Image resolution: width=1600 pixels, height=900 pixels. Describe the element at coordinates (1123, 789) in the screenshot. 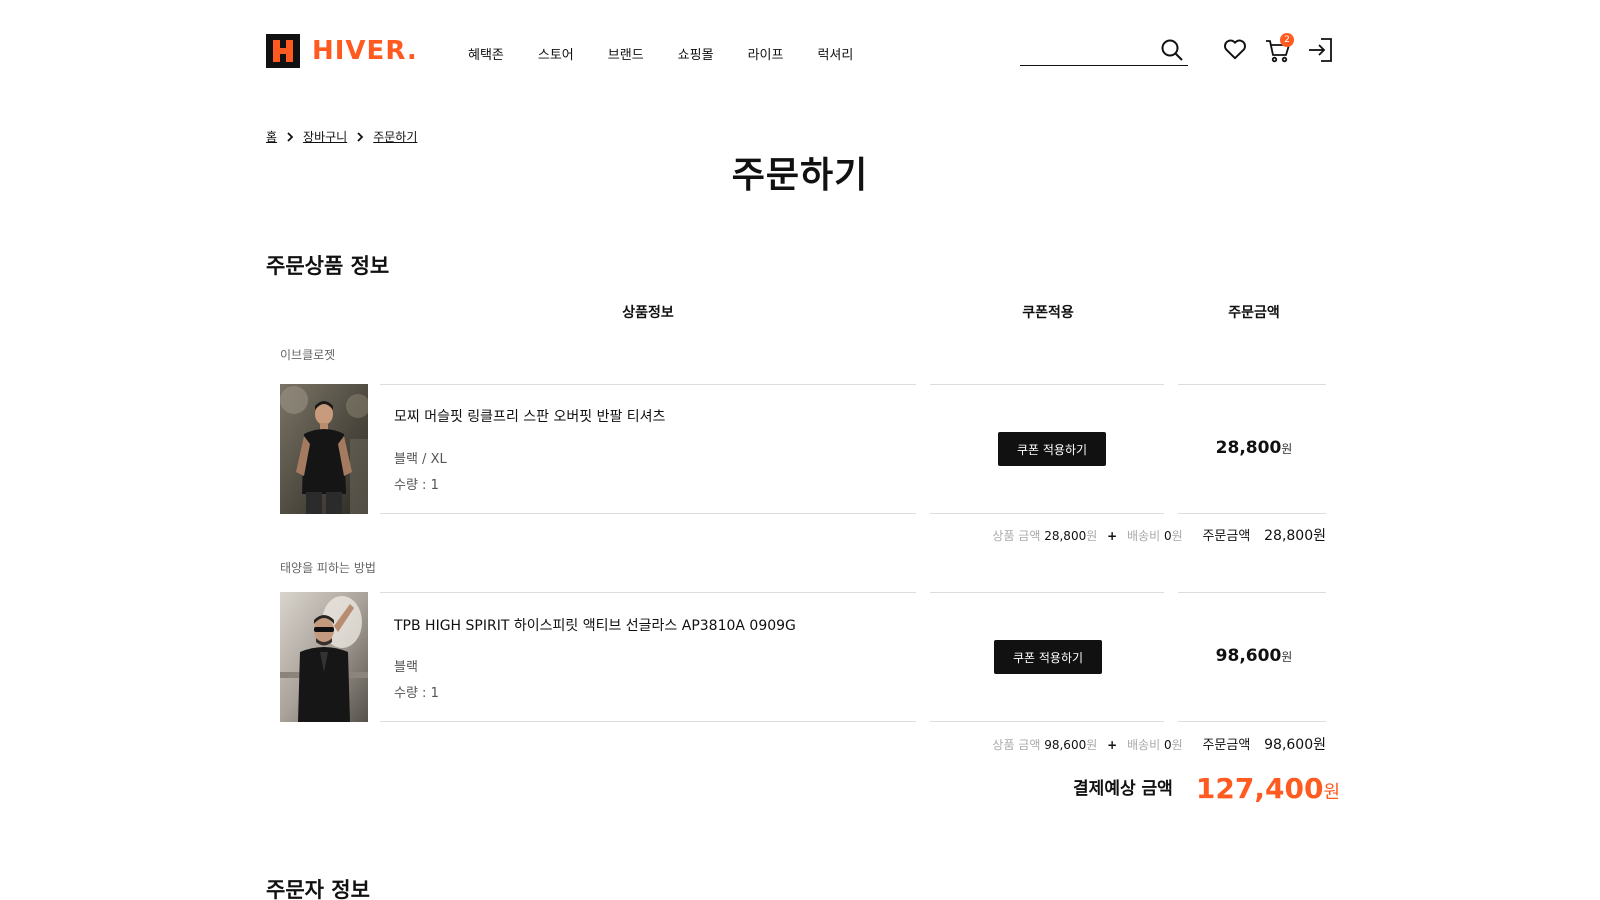

I see `total-label: 결제예상 금액` at that location.